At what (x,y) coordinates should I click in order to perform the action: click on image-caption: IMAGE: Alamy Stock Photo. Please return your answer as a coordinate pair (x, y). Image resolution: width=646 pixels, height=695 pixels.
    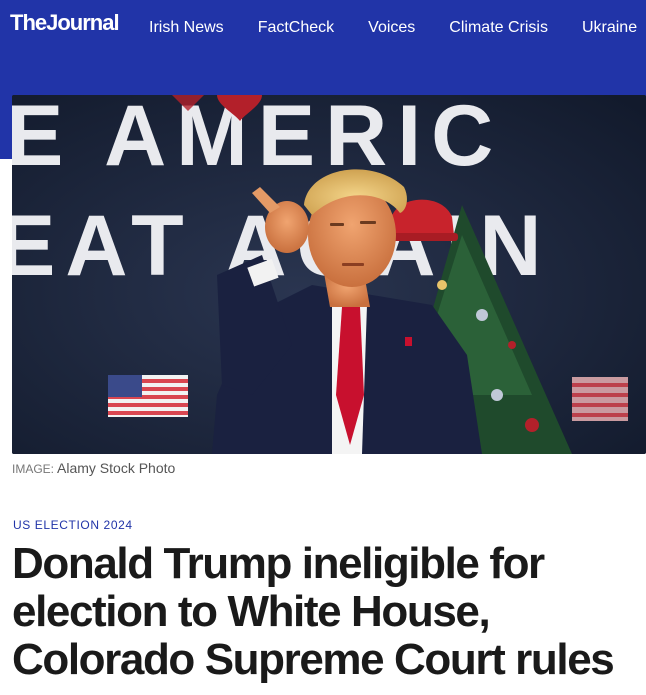
    Looking at the image, I should click on (93, 468).